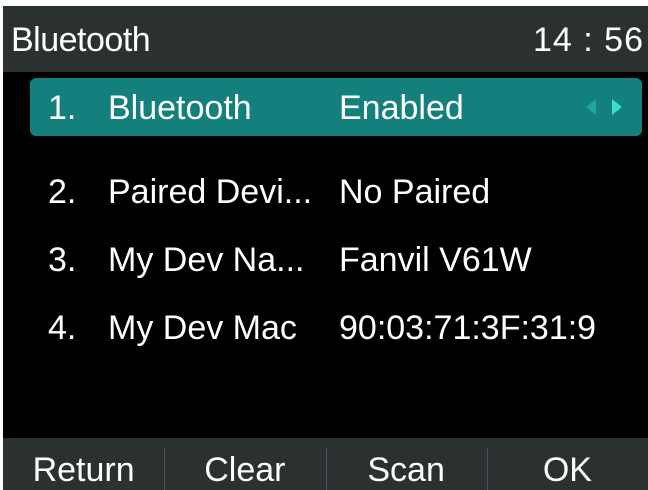  I want to click on menu-item-value: Fanvil V61W, so click(435, 260).